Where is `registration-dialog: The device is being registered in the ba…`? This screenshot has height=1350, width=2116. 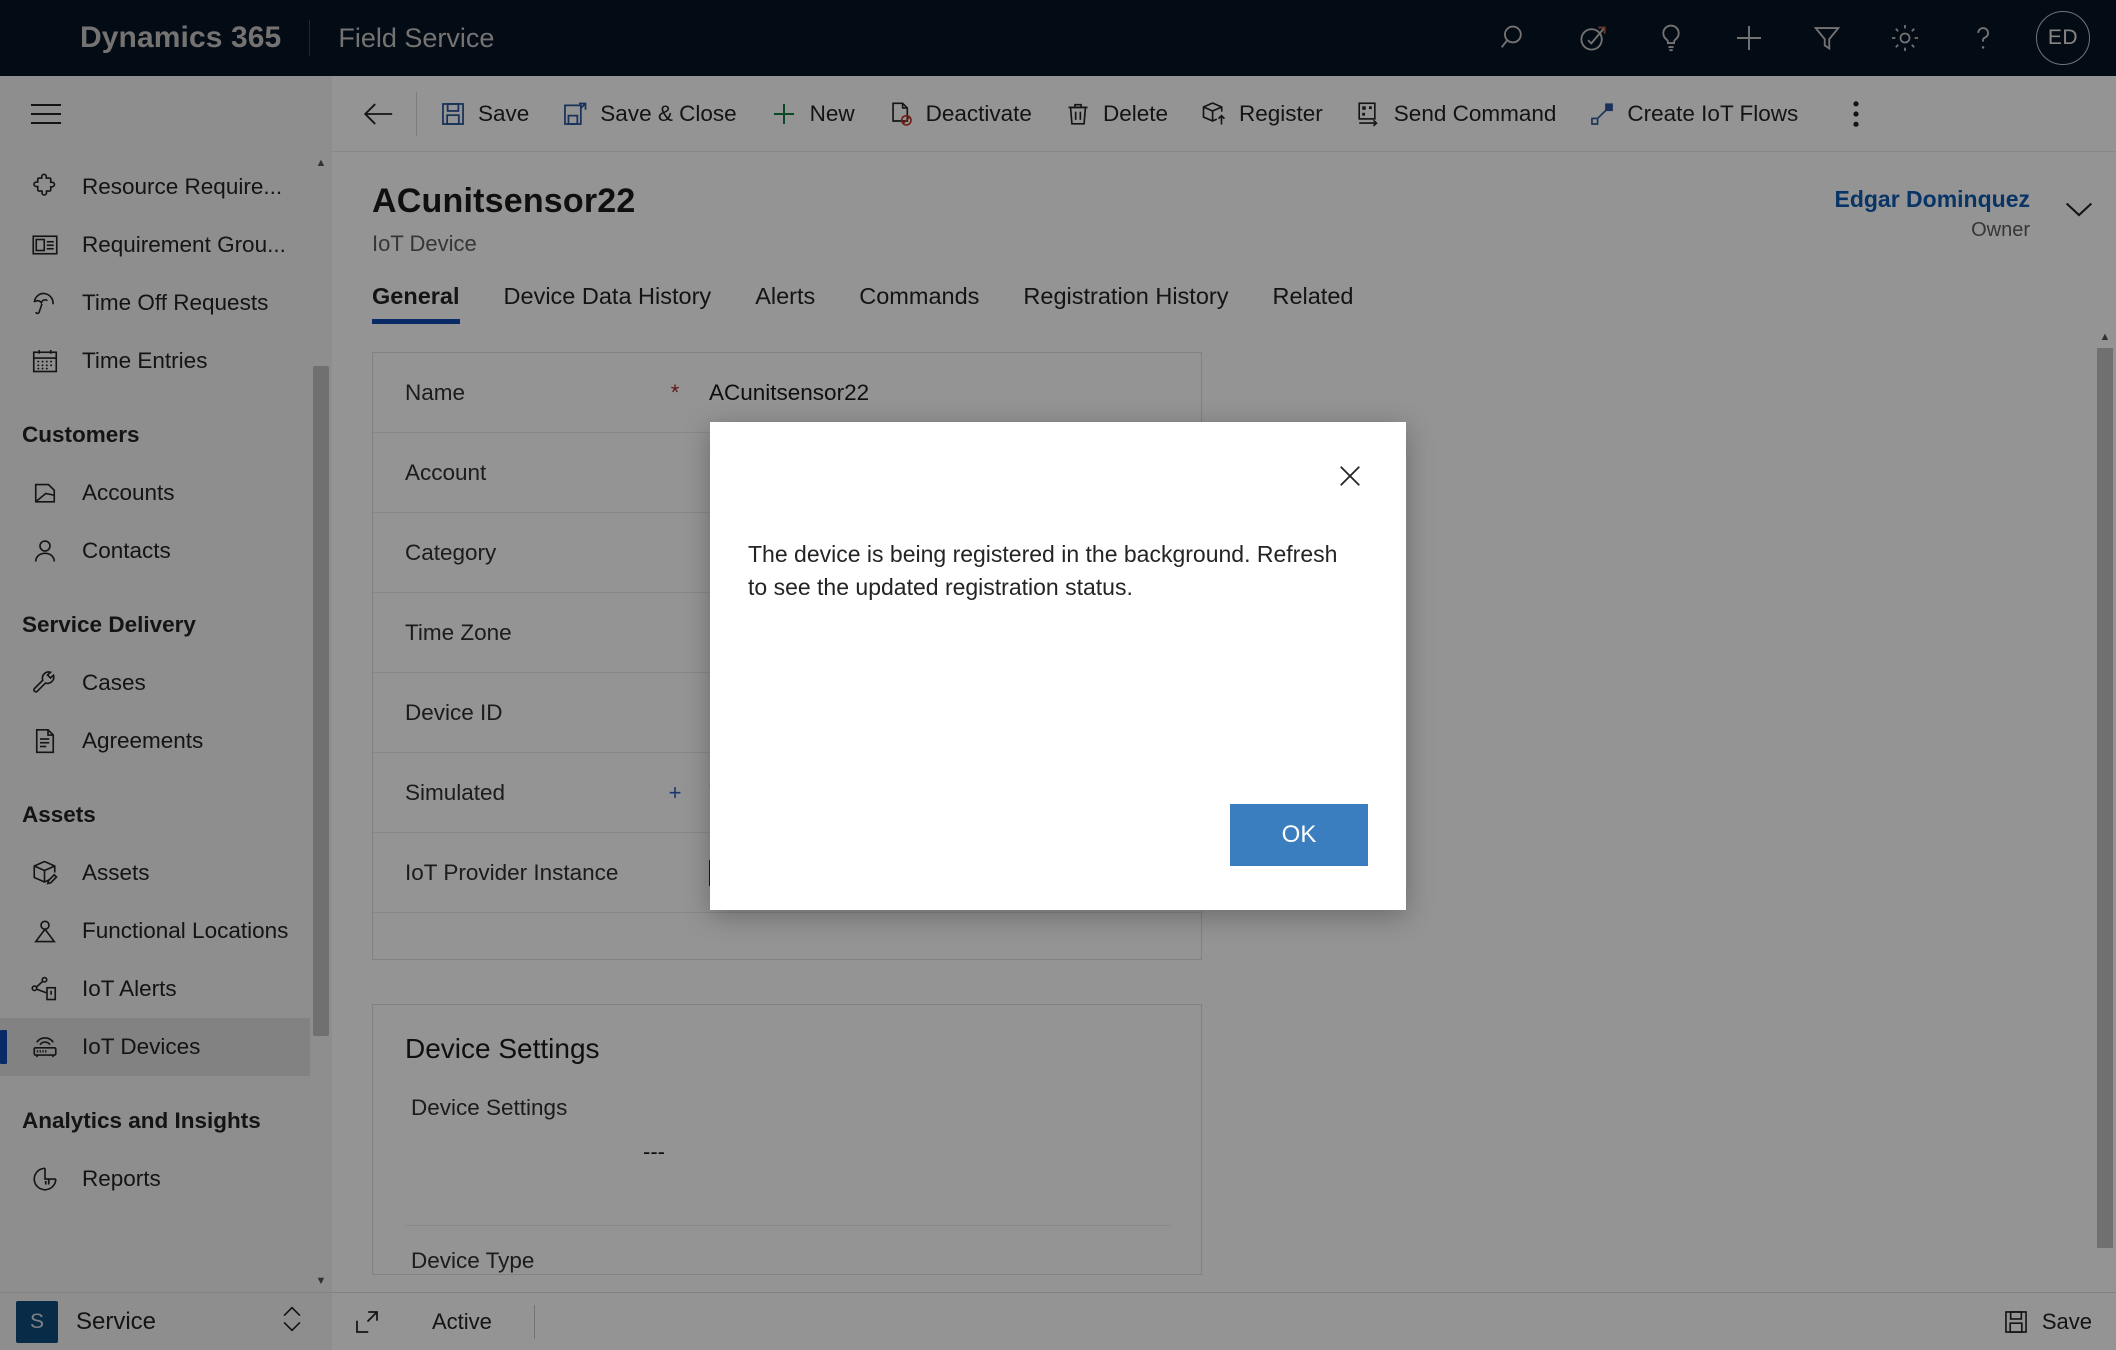
registration-dialog: The device is being registered in the ba… is located at coordinates (1058, 666).